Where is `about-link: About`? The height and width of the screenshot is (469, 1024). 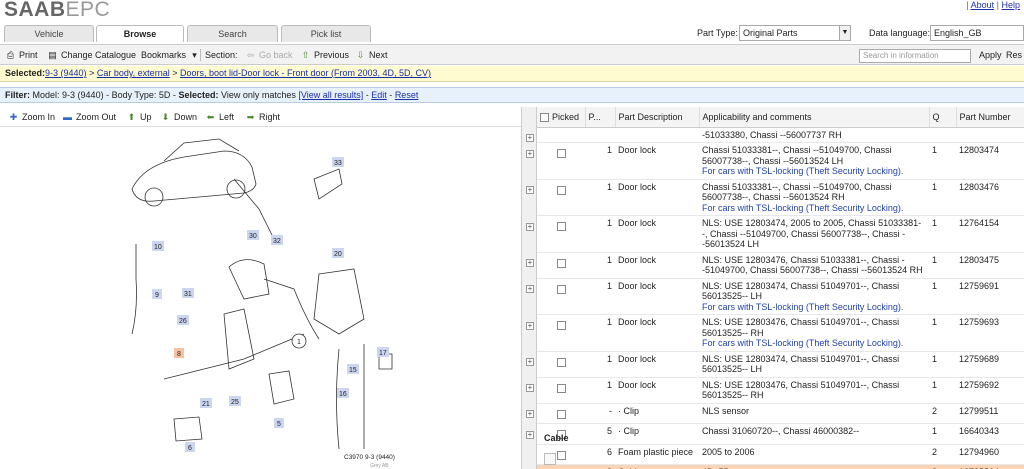
about-link: About is located at coordinates (983, 5).